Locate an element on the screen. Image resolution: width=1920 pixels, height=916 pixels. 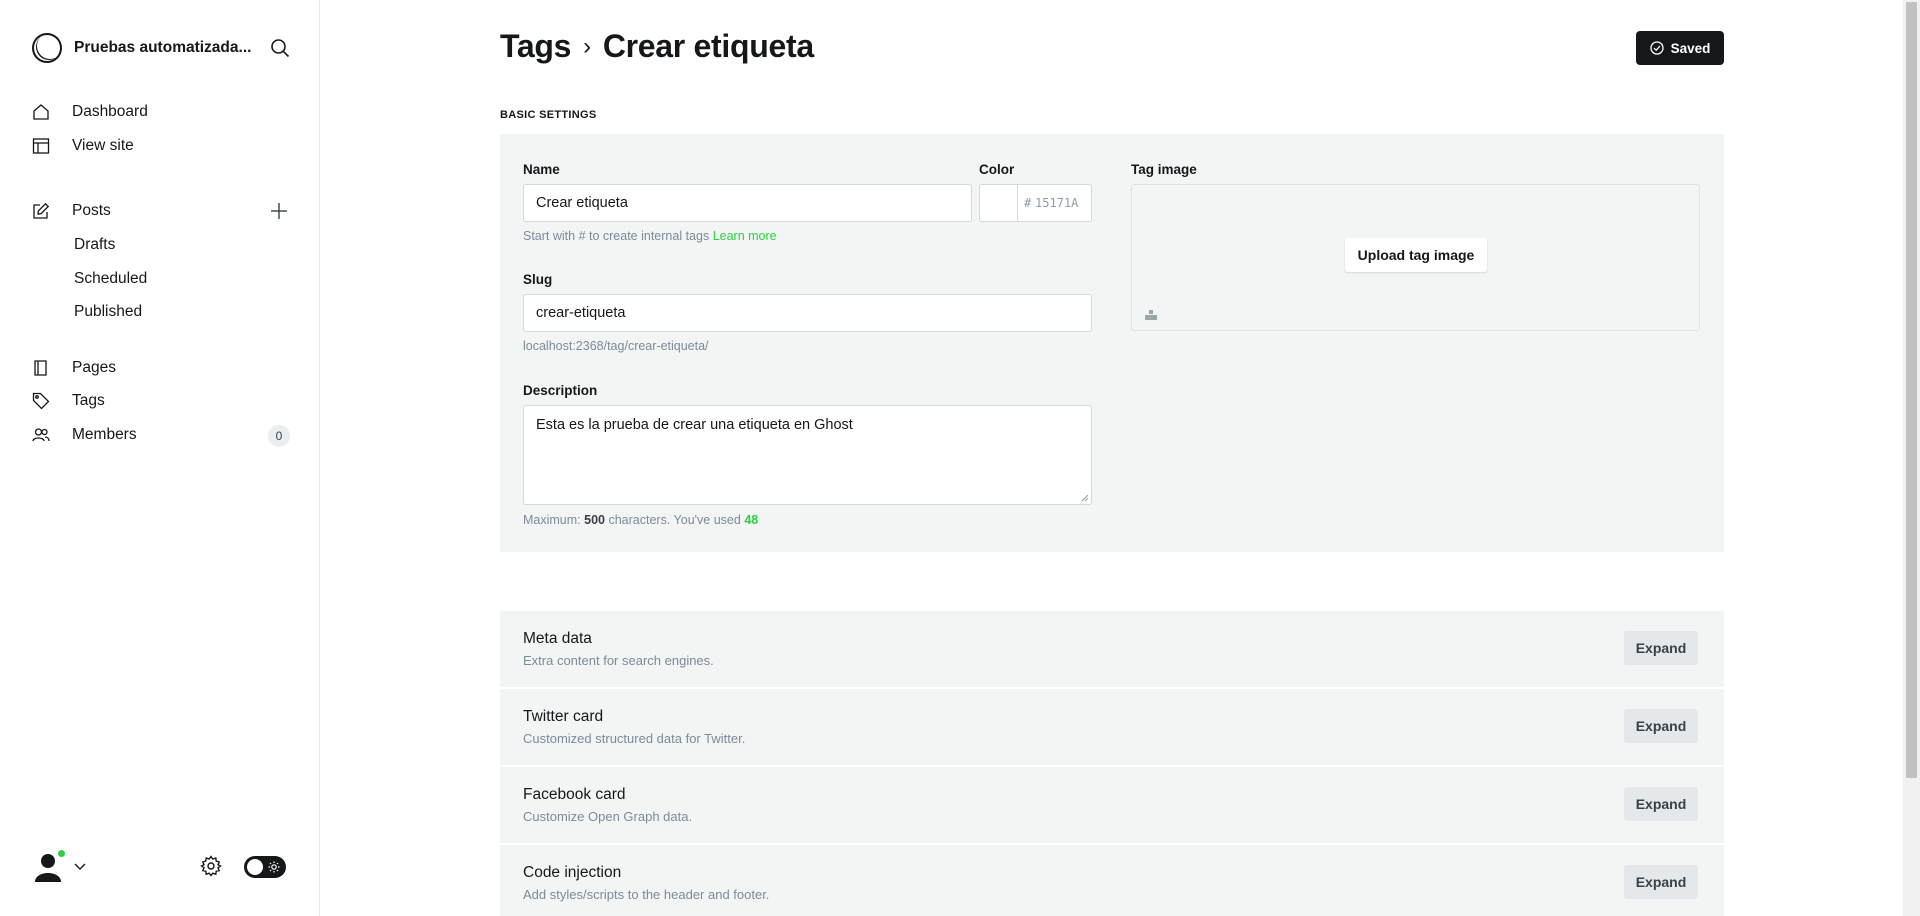
sidebar-item-view-site: View site is located at coordinates (161, 146).